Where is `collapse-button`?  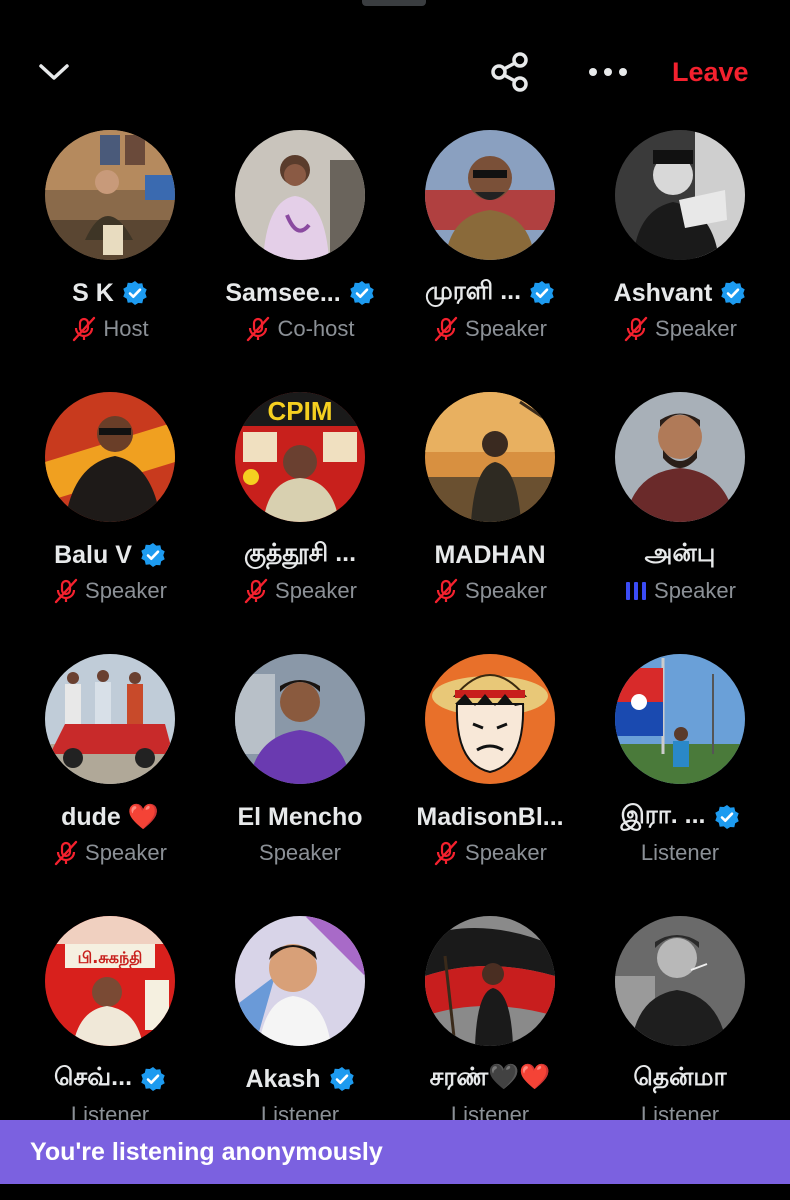
collapse-button is located at coordinates (54, 72).